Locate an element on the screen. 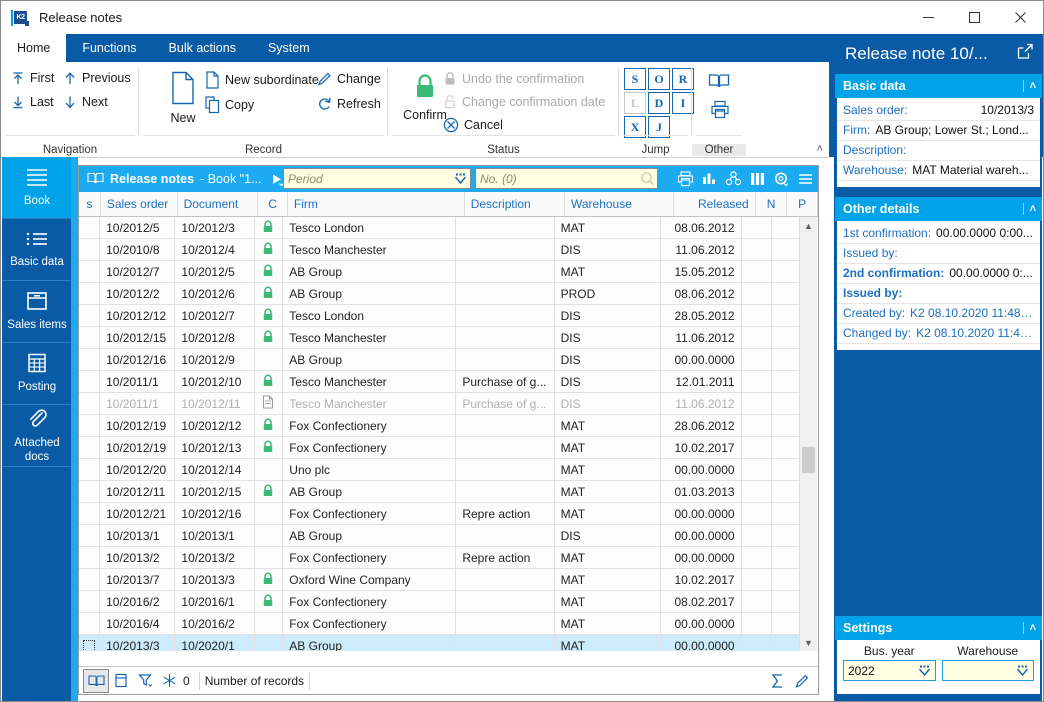 This screenshot has height=702, width=1044. copy-button: Copy is located at coordinates (229, 105).